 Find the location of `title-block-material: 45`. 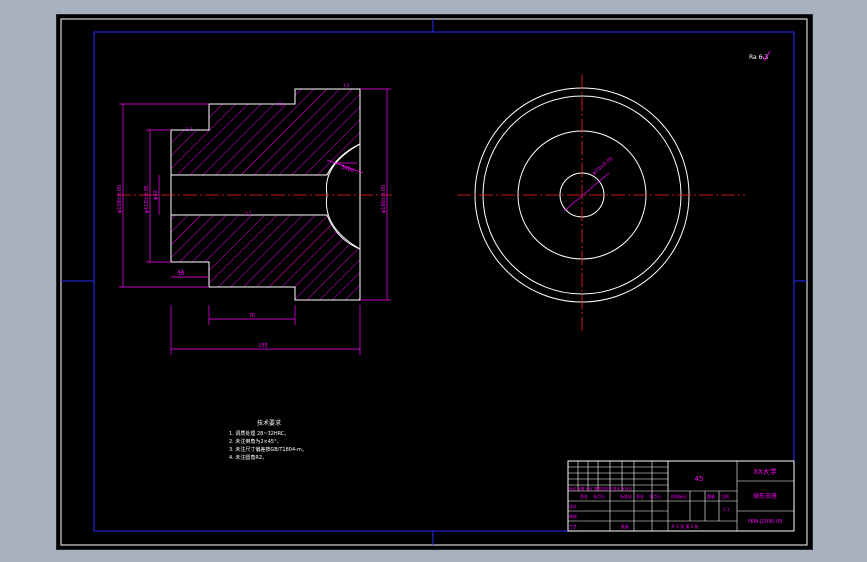

title-block-material: 45 is located at coordinates (699, 479).